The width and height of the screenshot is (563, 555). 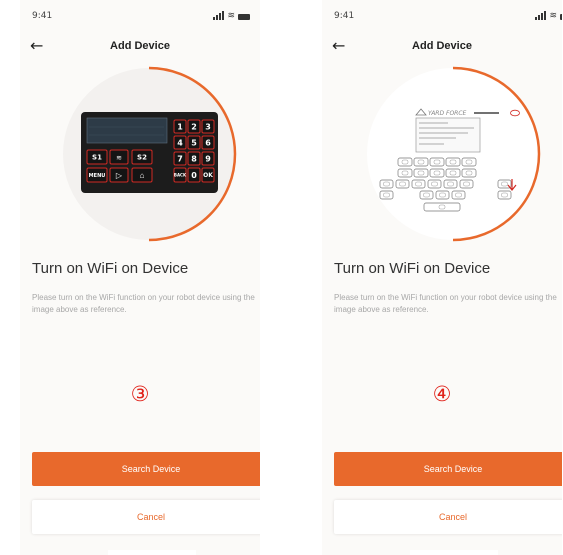 What do you see at coordinates (127, 130) in the screenshot?
I see `keypad-display` at bounding box center [127, 130].